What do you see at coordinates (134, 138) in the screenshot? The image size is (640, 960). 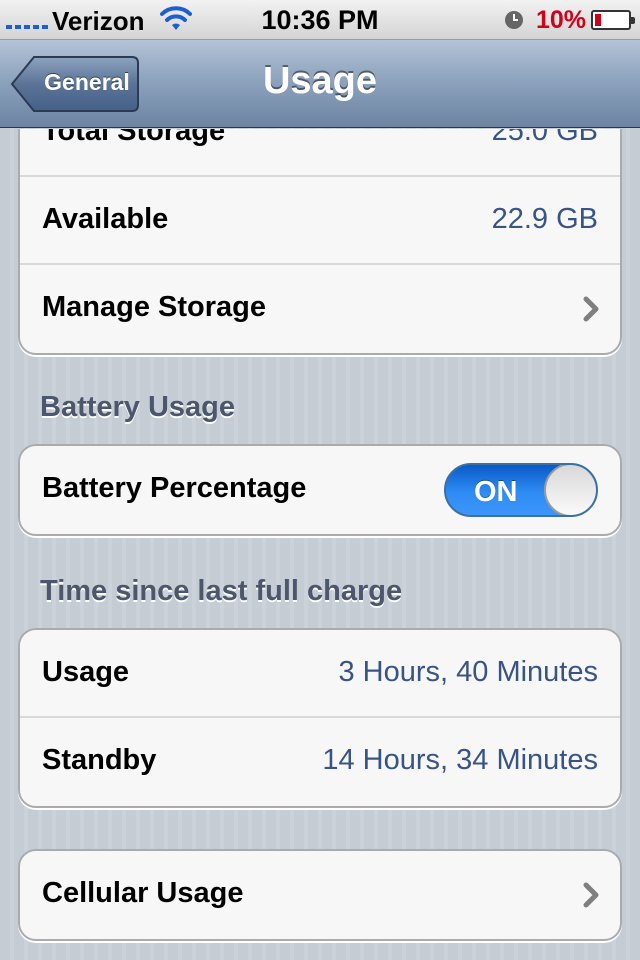 I see `row-label: Total Storage` at bounding box center [134, 138].